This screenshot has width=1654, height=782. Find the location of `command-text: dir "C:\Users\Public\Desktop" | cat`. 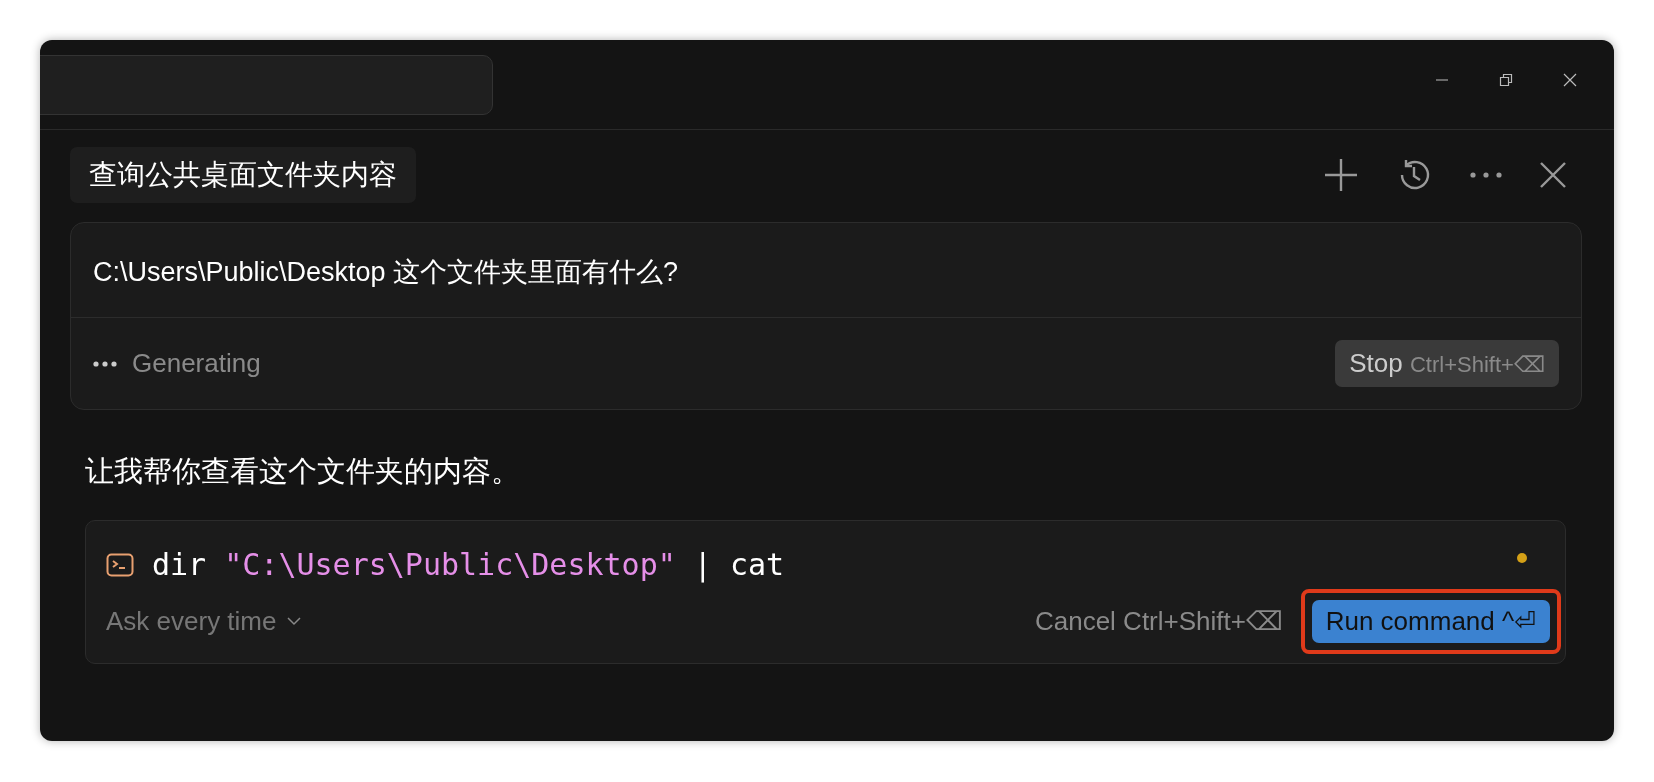

command-text: dir "C:\Users\Public\Desktop" | cat is located at coordinates (469, 564).